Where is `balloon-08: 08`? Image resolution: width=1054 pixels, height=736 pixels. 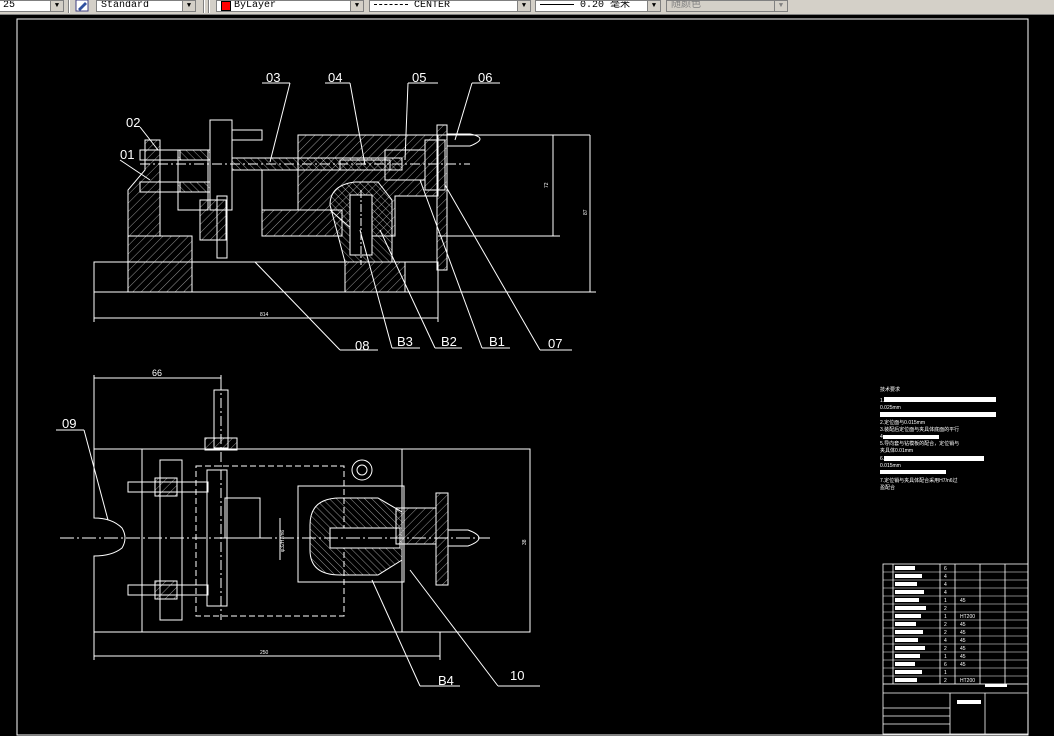 balloon-08: 08 is located at coordinates (362, 345).